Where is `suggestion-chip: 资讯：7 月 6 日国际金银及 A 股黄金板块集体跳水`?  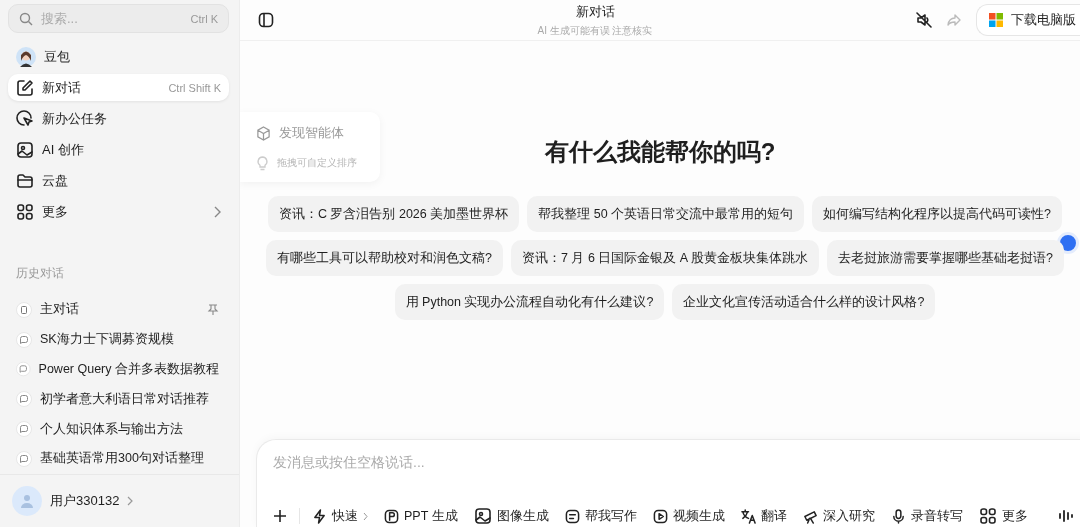
suggestion-chip: 资讯：7 月 6 日国际金银及 A 股黄金板块集体跳水 is located at coordinates (665, 258).